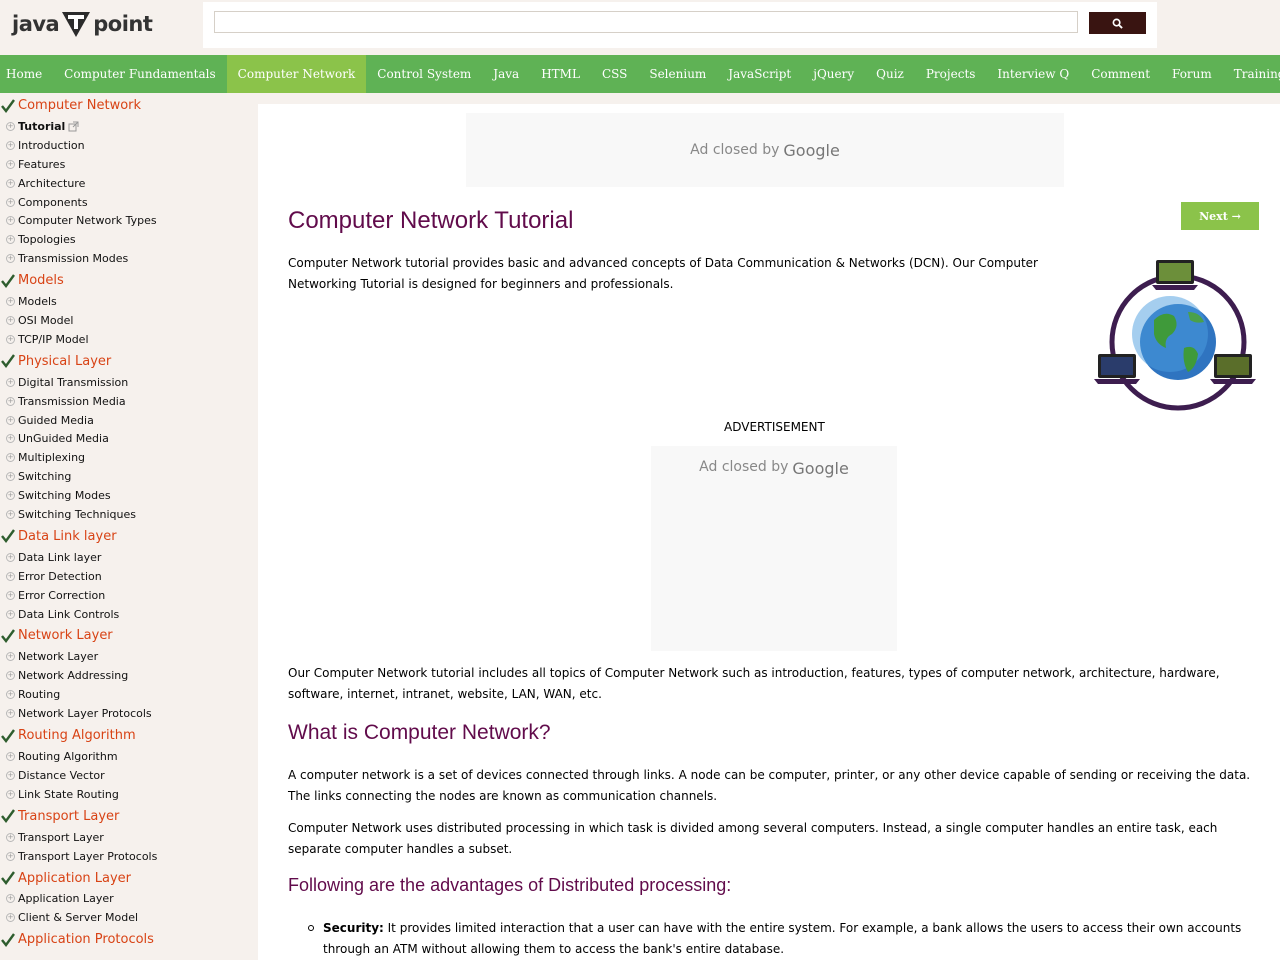 This screenshot has width=1280, height=960. I want to click on bullet-term: Security:, so click(353, 928).